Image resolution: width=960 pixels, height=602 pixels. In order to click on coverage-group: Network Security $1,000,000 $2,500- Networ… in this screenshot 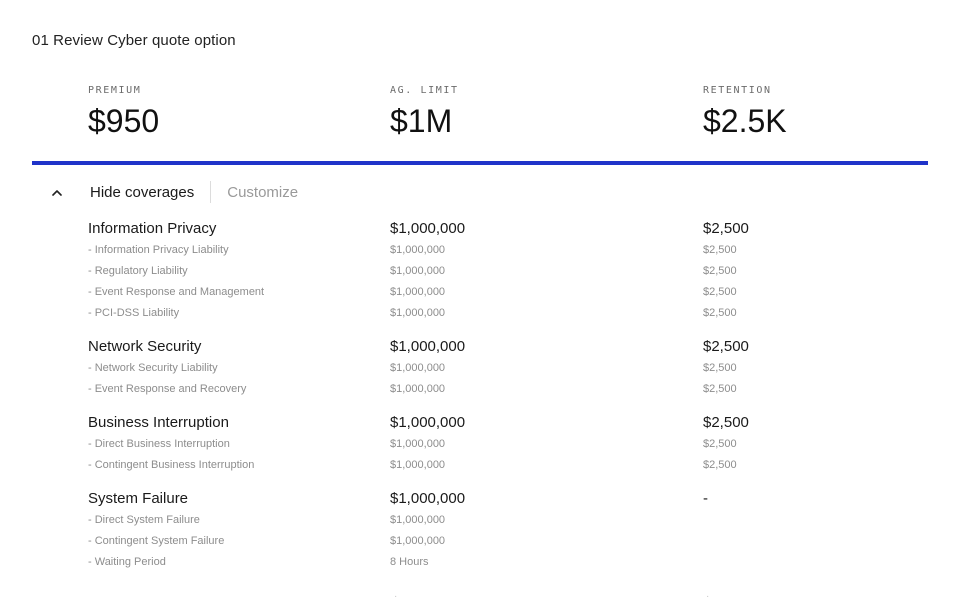, I will do `click(480, 368)`.